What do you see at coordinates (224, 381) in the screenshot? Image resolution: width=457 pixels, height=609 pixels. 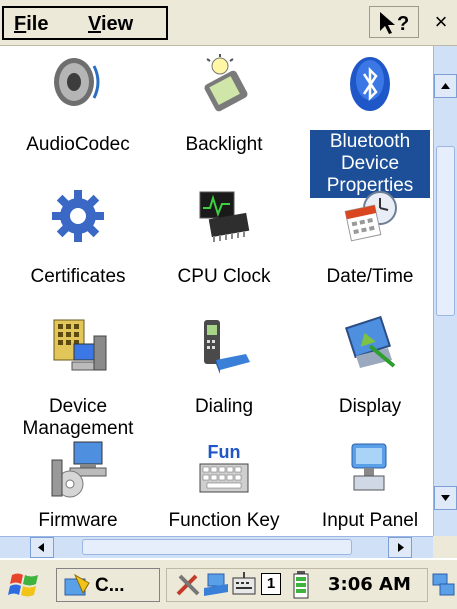 I see `item-dialing: Dialing` at bounding box center [224, 381].